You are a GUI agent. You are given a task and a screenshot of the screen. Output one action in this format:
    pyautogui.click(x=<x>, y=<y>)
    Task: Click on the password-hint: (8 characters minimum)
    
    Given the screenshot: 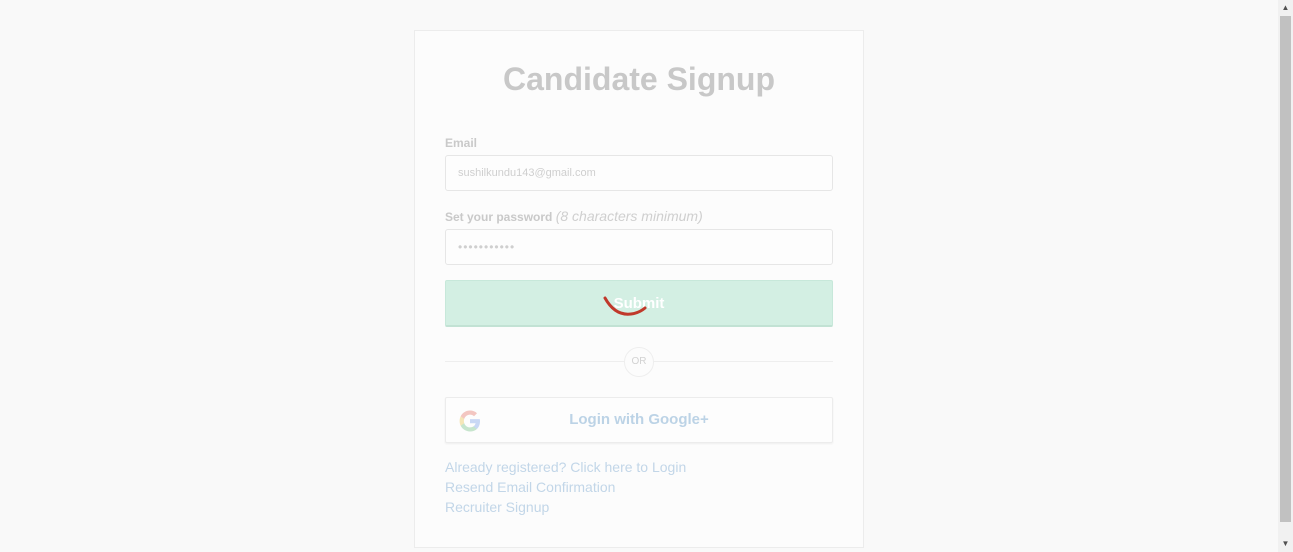 What is the action you would take?
    pyautogui.click(x=629, y=216)
    